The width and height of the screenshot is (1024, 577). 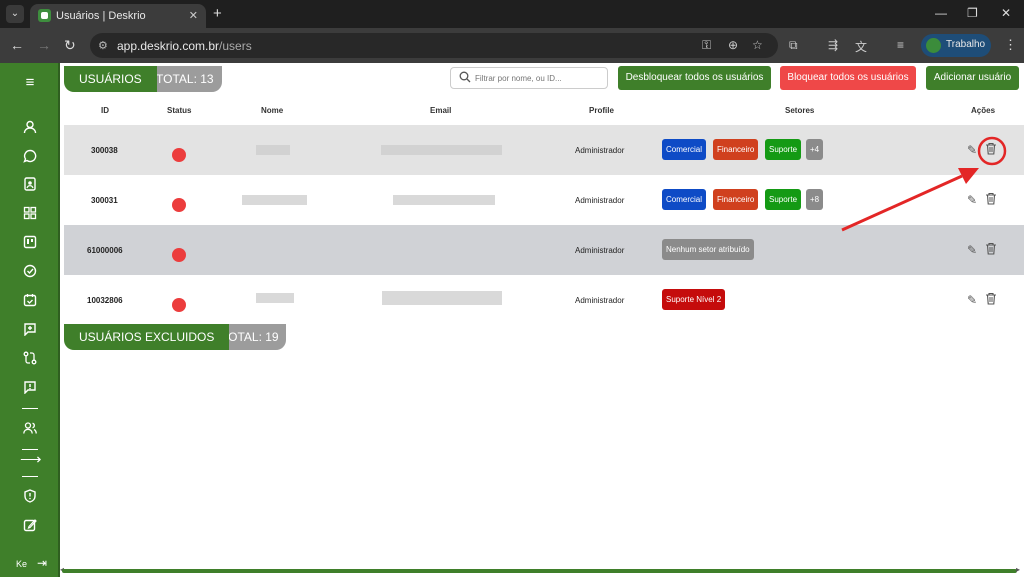 I want to click on table-row: 10032806 Administrador Suporte Nível 2 ✎, so click(x=544, y=300).